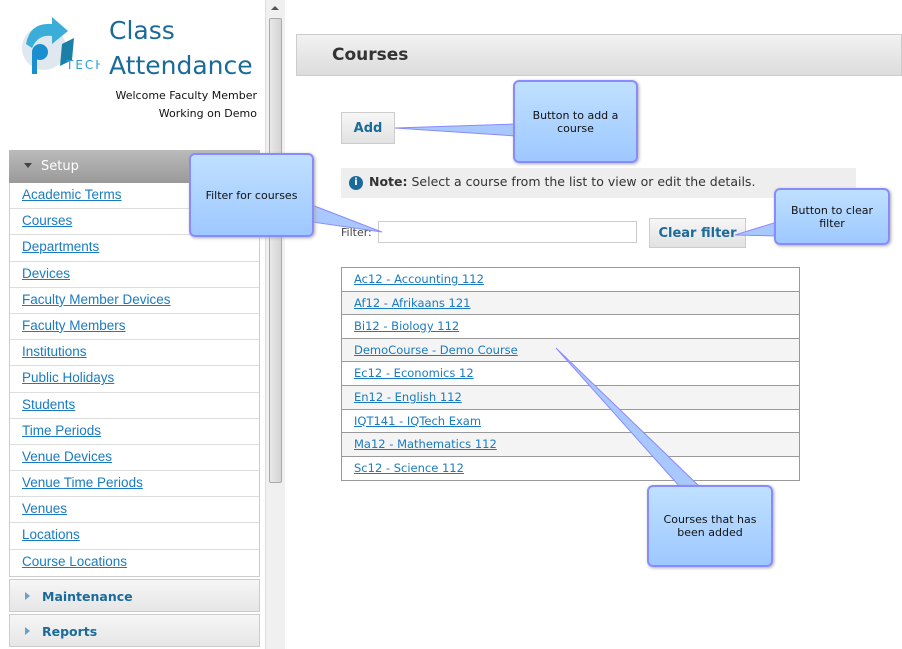  What do you see at coordinates (832, 216) in the screenshot?
I see `callout-clear: Button to clear filter` at bounding box center [832, 216].